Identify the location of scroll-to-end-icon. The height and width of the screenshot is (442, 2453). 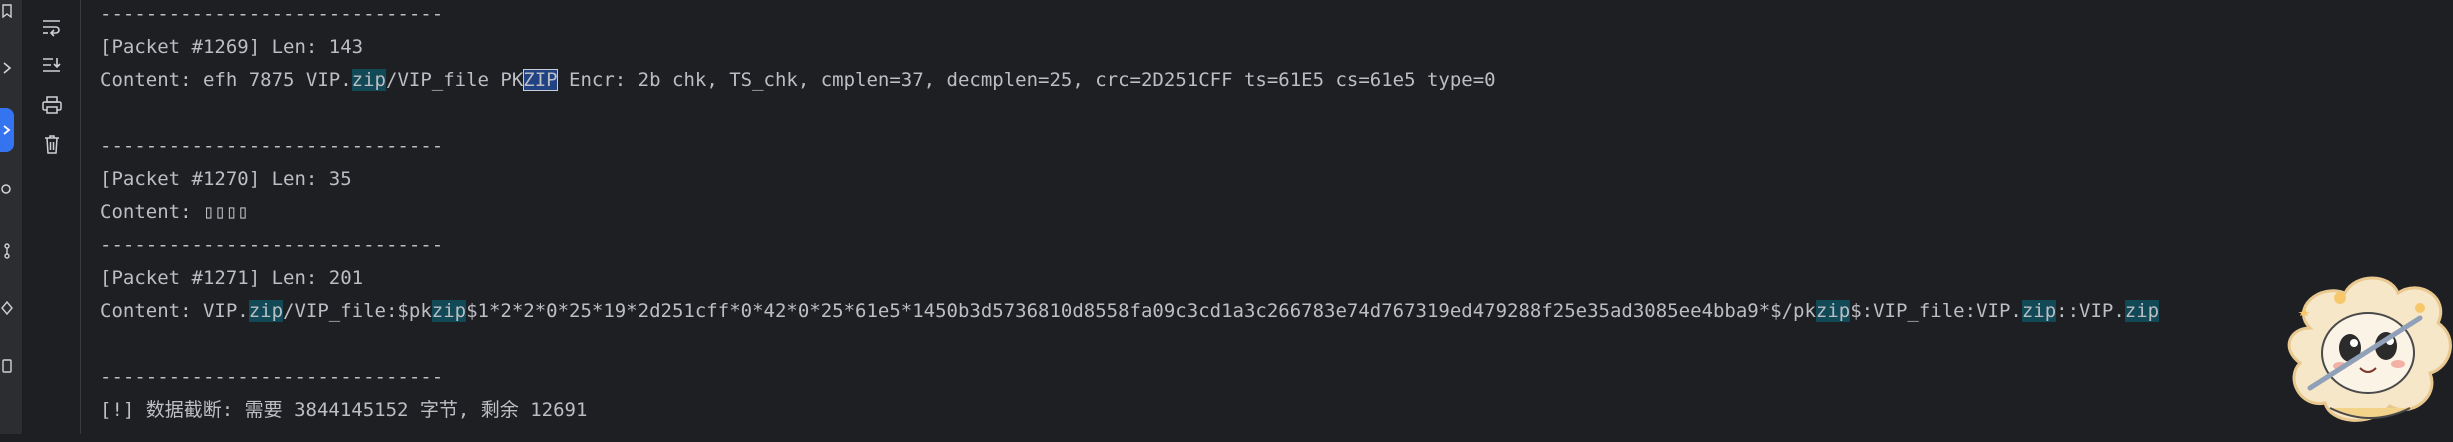
(52, 66).